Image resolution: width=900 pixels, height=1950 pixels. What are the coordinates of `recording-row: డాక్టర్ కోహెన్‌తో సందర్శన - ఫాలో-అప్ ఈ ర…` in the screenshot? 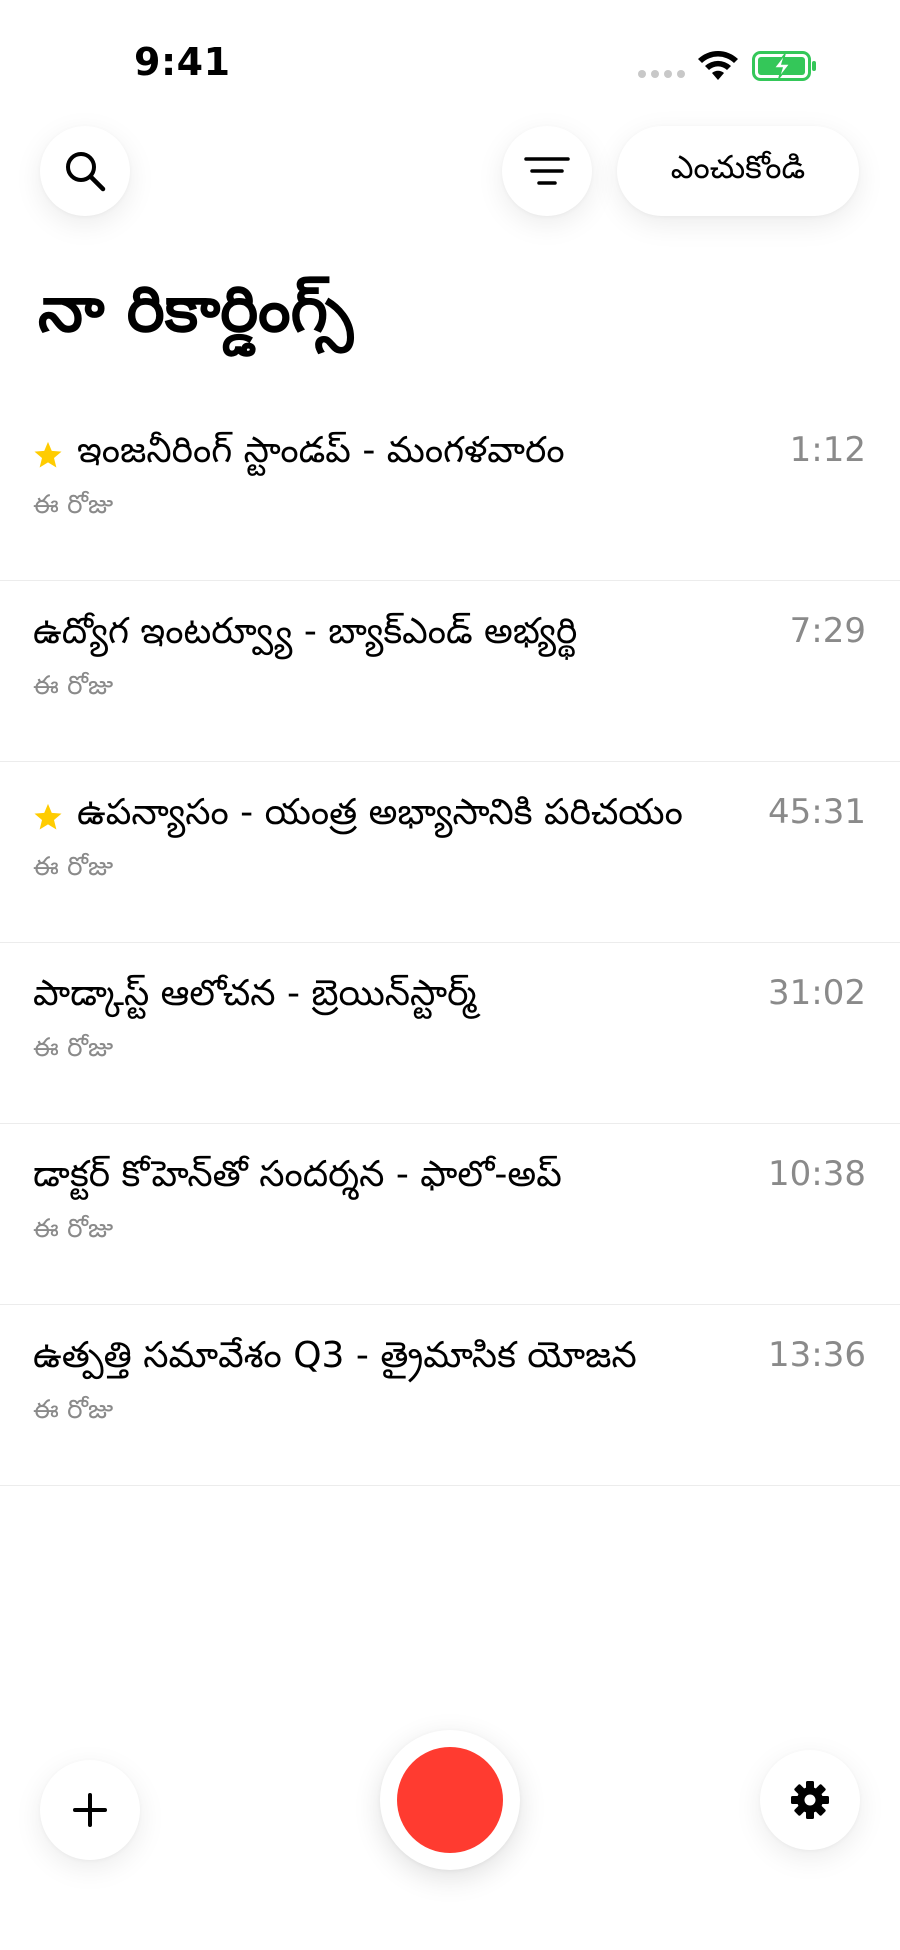 It's located at (450, 1214).